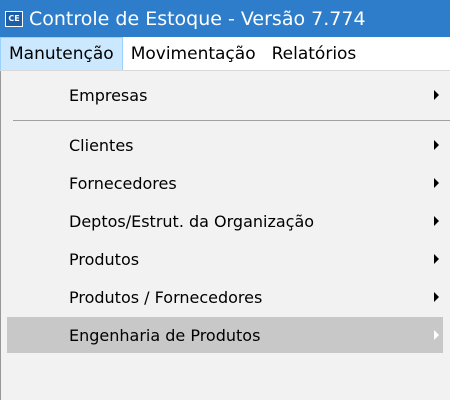 This screenshot has width=450, height=400. I want to click on menu-item-produtos: Produtos, so click(225, 259).